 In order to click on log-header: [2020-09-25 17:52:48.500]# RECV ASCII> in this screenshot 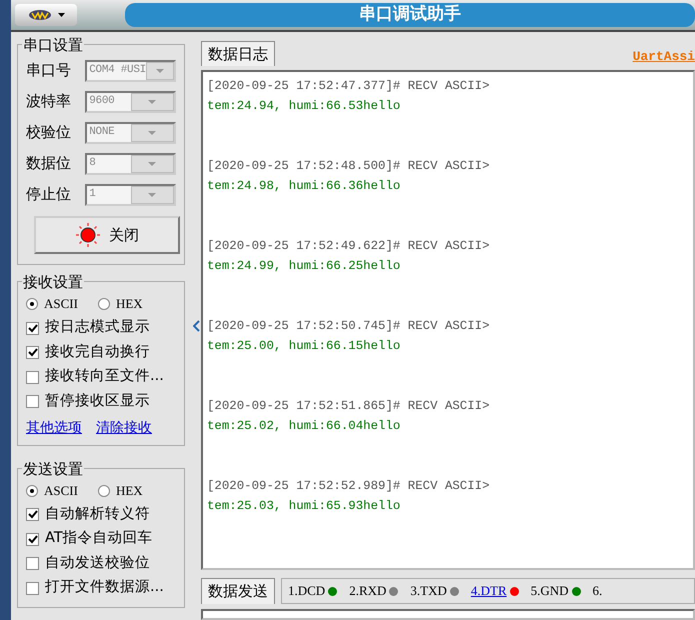, I will do `click(348, 166)`.